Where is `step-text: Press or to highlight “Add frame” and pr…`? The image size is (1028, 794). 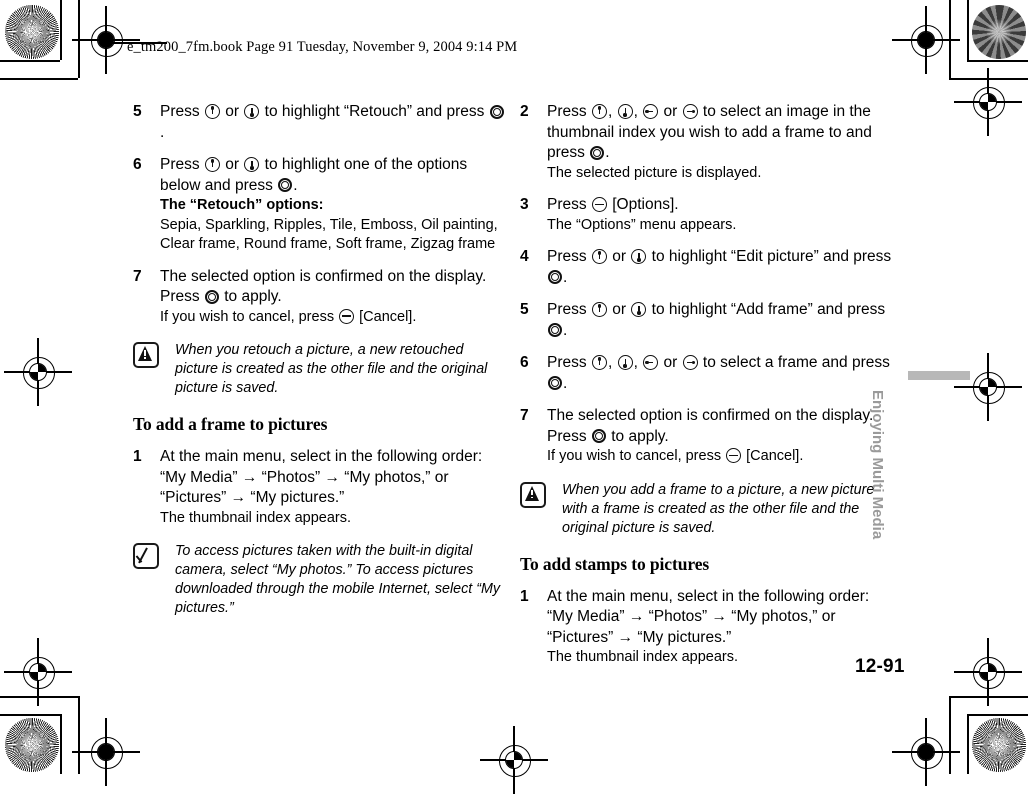
step-text: Press or to highlight “Add frame” and pr… is located at coordinates (719, 320).